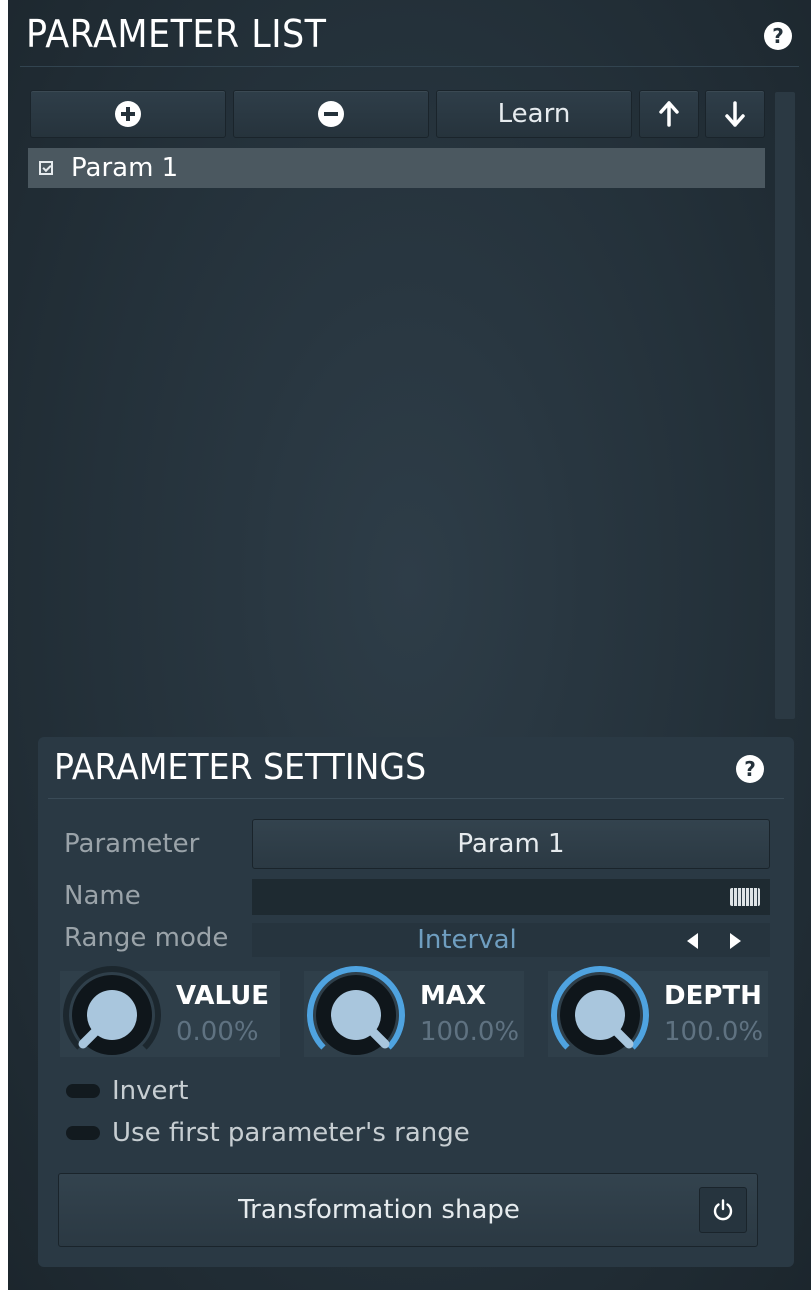 This screenshot has height=1290, width=811. I want to click on value-knob-title: VALUE, so click(222, 996).